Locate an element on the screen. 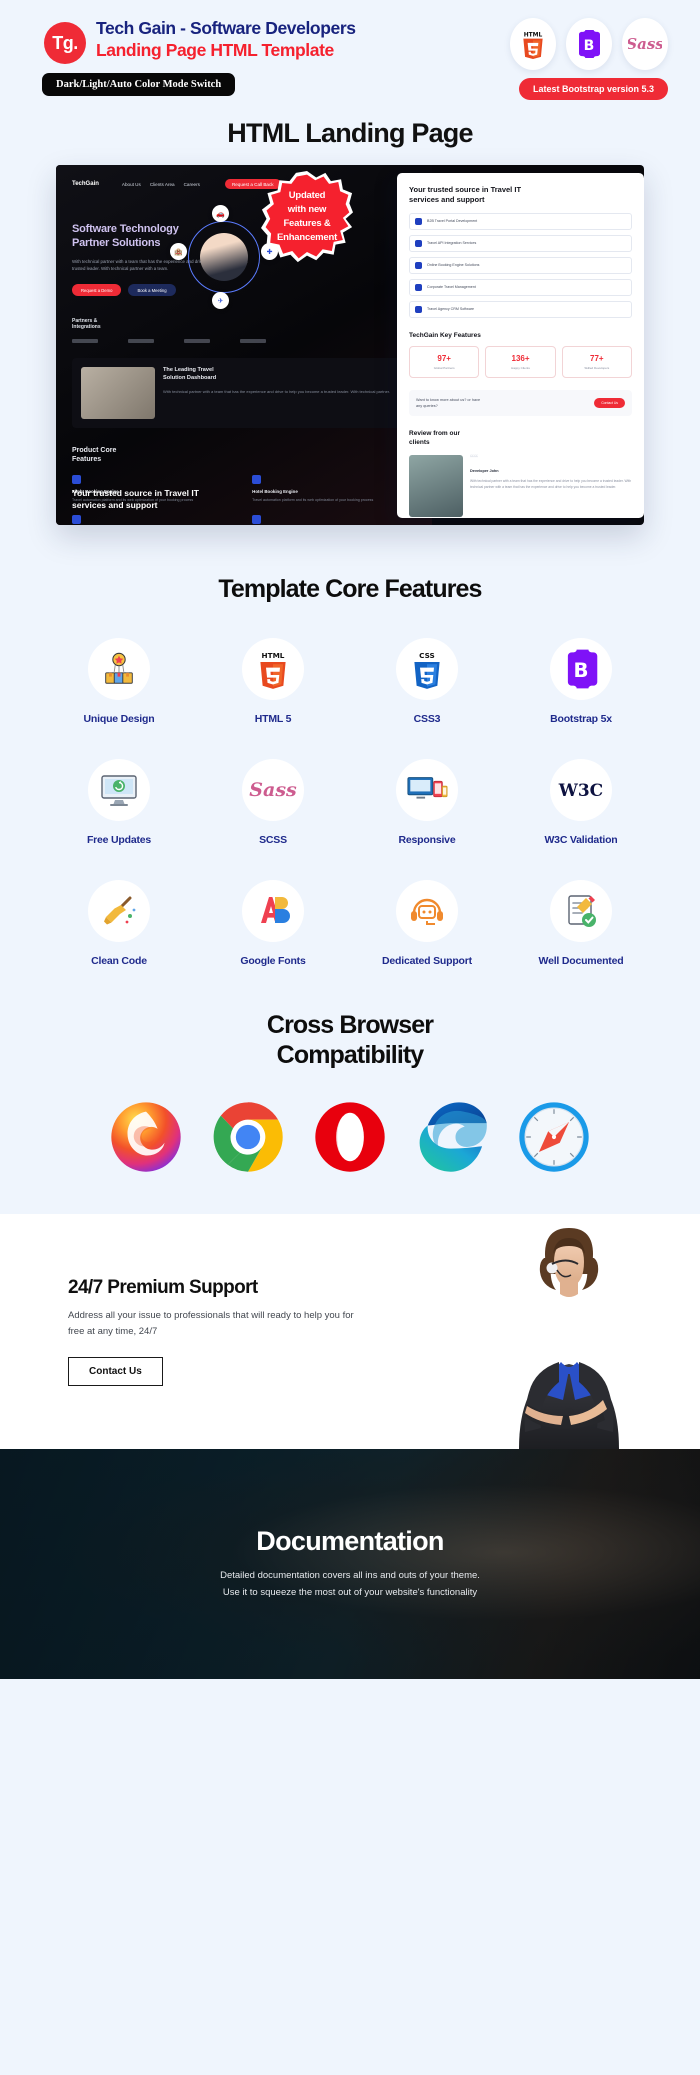 The image size is (700, 2075). feature-w3c: W3C W3C Validation is located at coordinates (581, 802).